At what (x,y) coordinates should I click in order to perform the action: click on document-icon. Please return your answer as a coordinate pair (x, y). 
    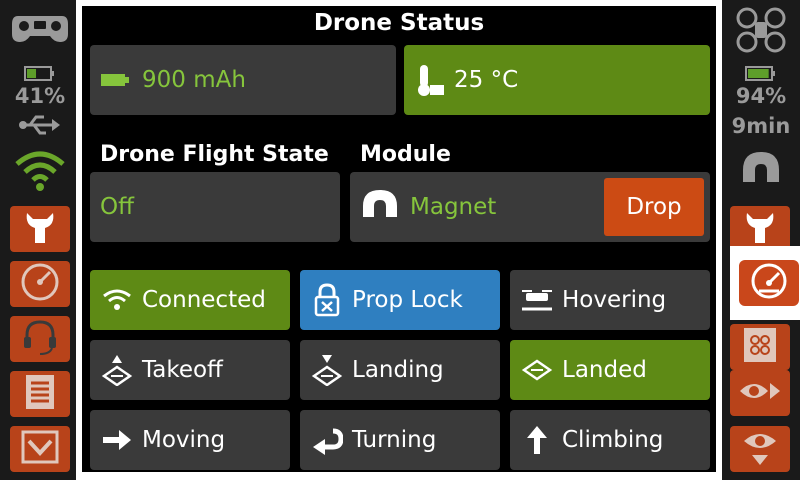
    Looking at the image, I should click on (40, 394).